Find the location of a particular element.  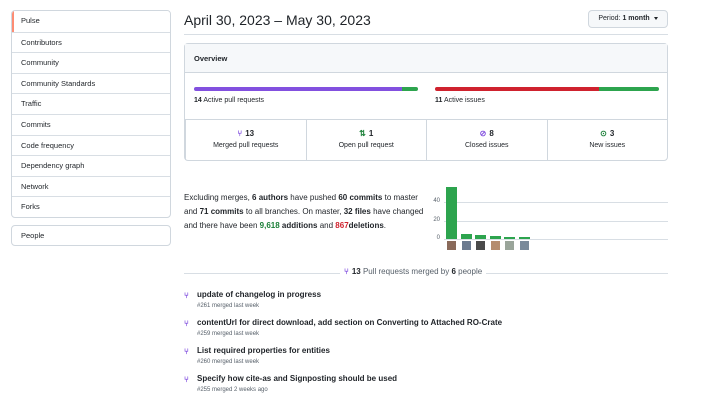

period-label: Period: is located at coordinates (609, 18).